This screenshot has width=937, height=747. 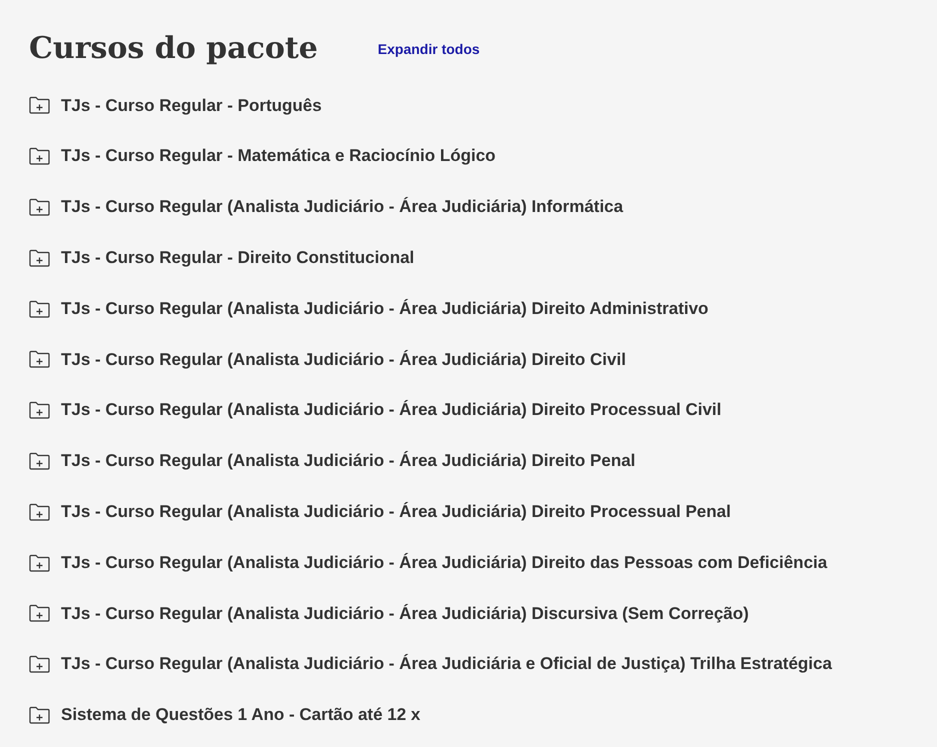 What do you see at coordinates (237, 258) in the screenshot?
I see `course-title: TJs - Curso Regular - Direito Constitucional` at bounding box center [237, 258].